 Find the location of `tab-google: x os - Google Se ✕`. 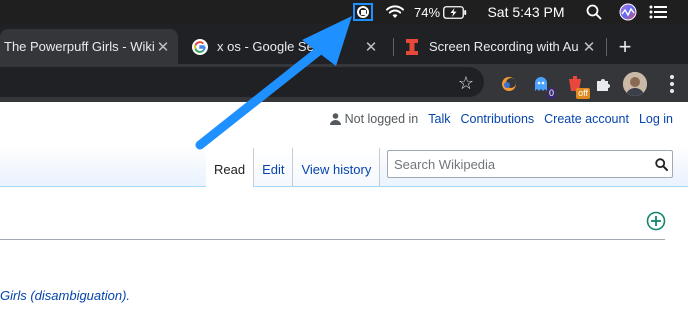

tab-google: x os - Google Se ✕ is located at coordinates (286, 46).